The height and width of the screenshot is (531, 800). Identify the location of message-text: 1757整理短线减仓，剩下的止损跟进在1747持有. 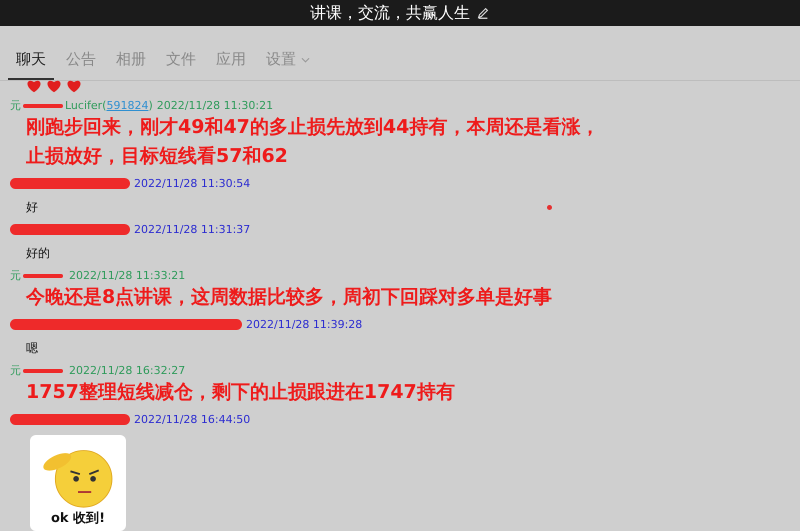
(240, 392).